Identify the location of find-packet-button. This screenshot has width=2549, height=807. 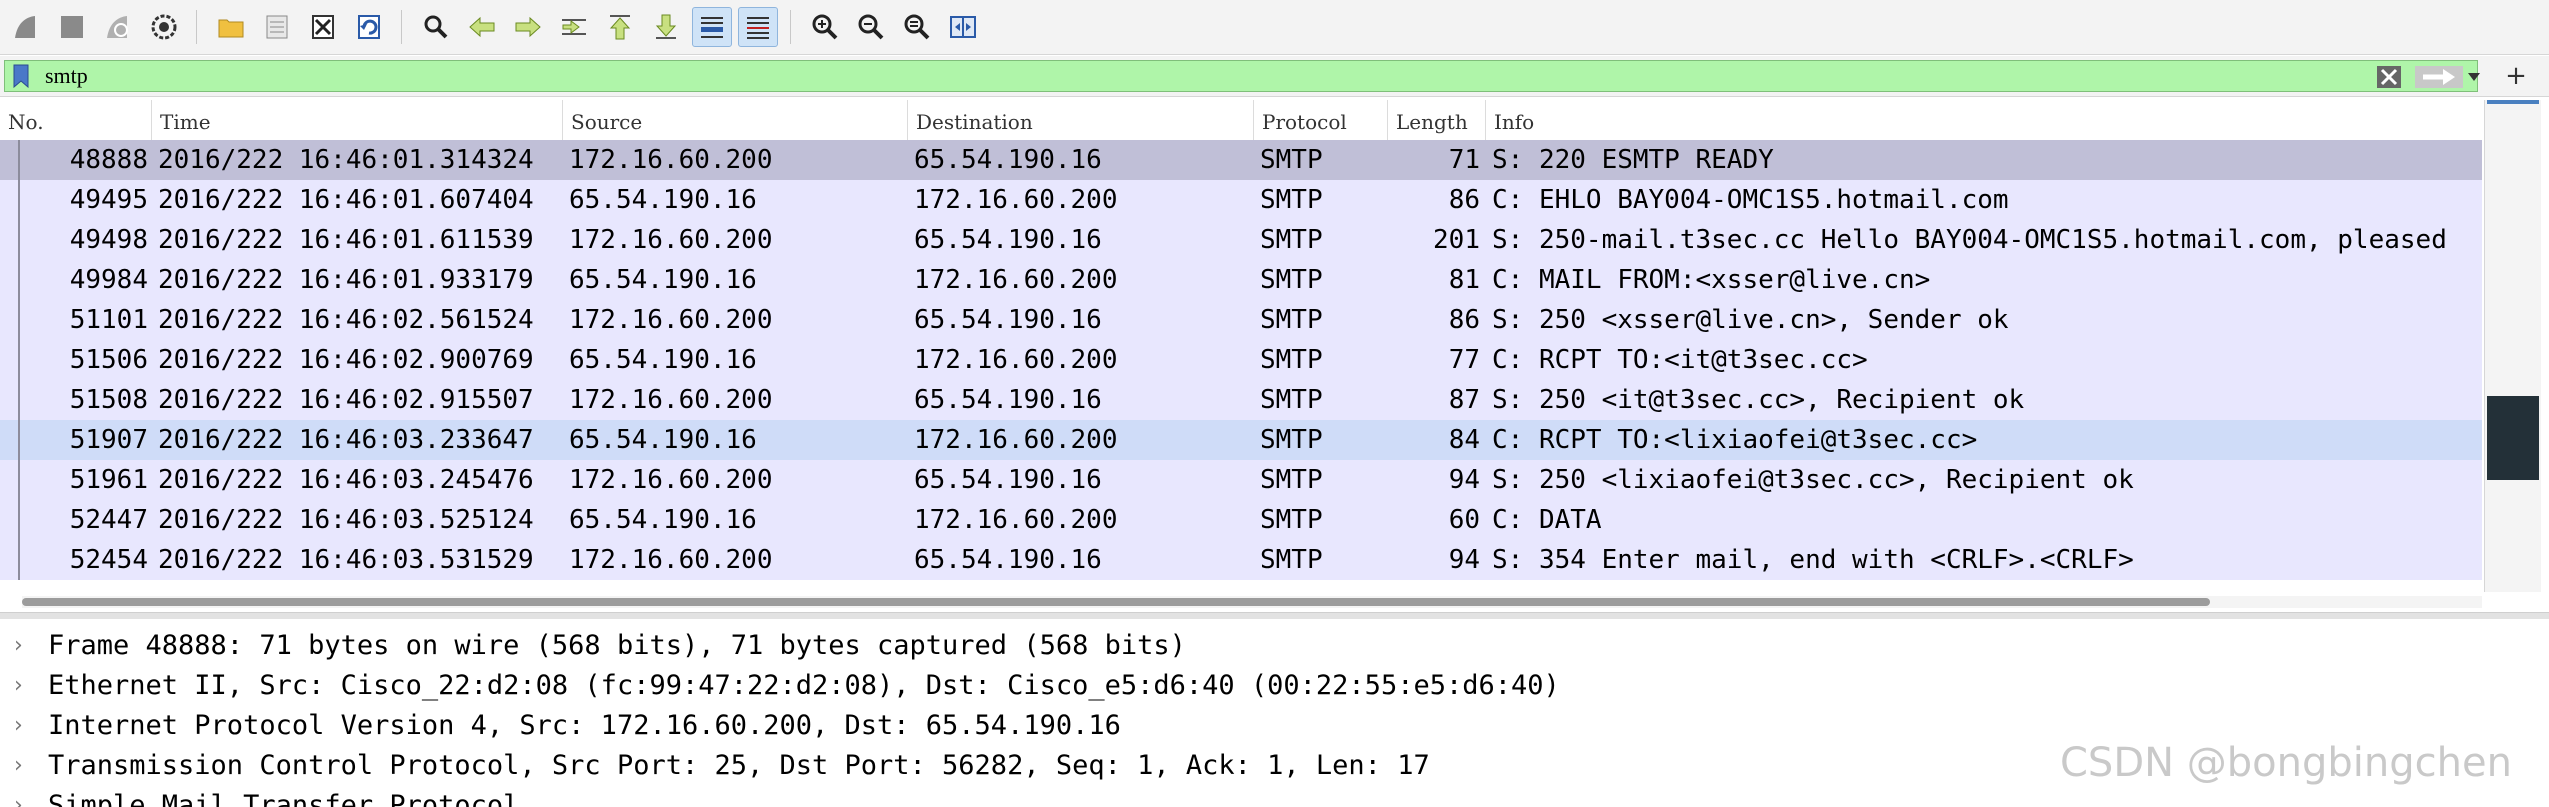
(436, 27).